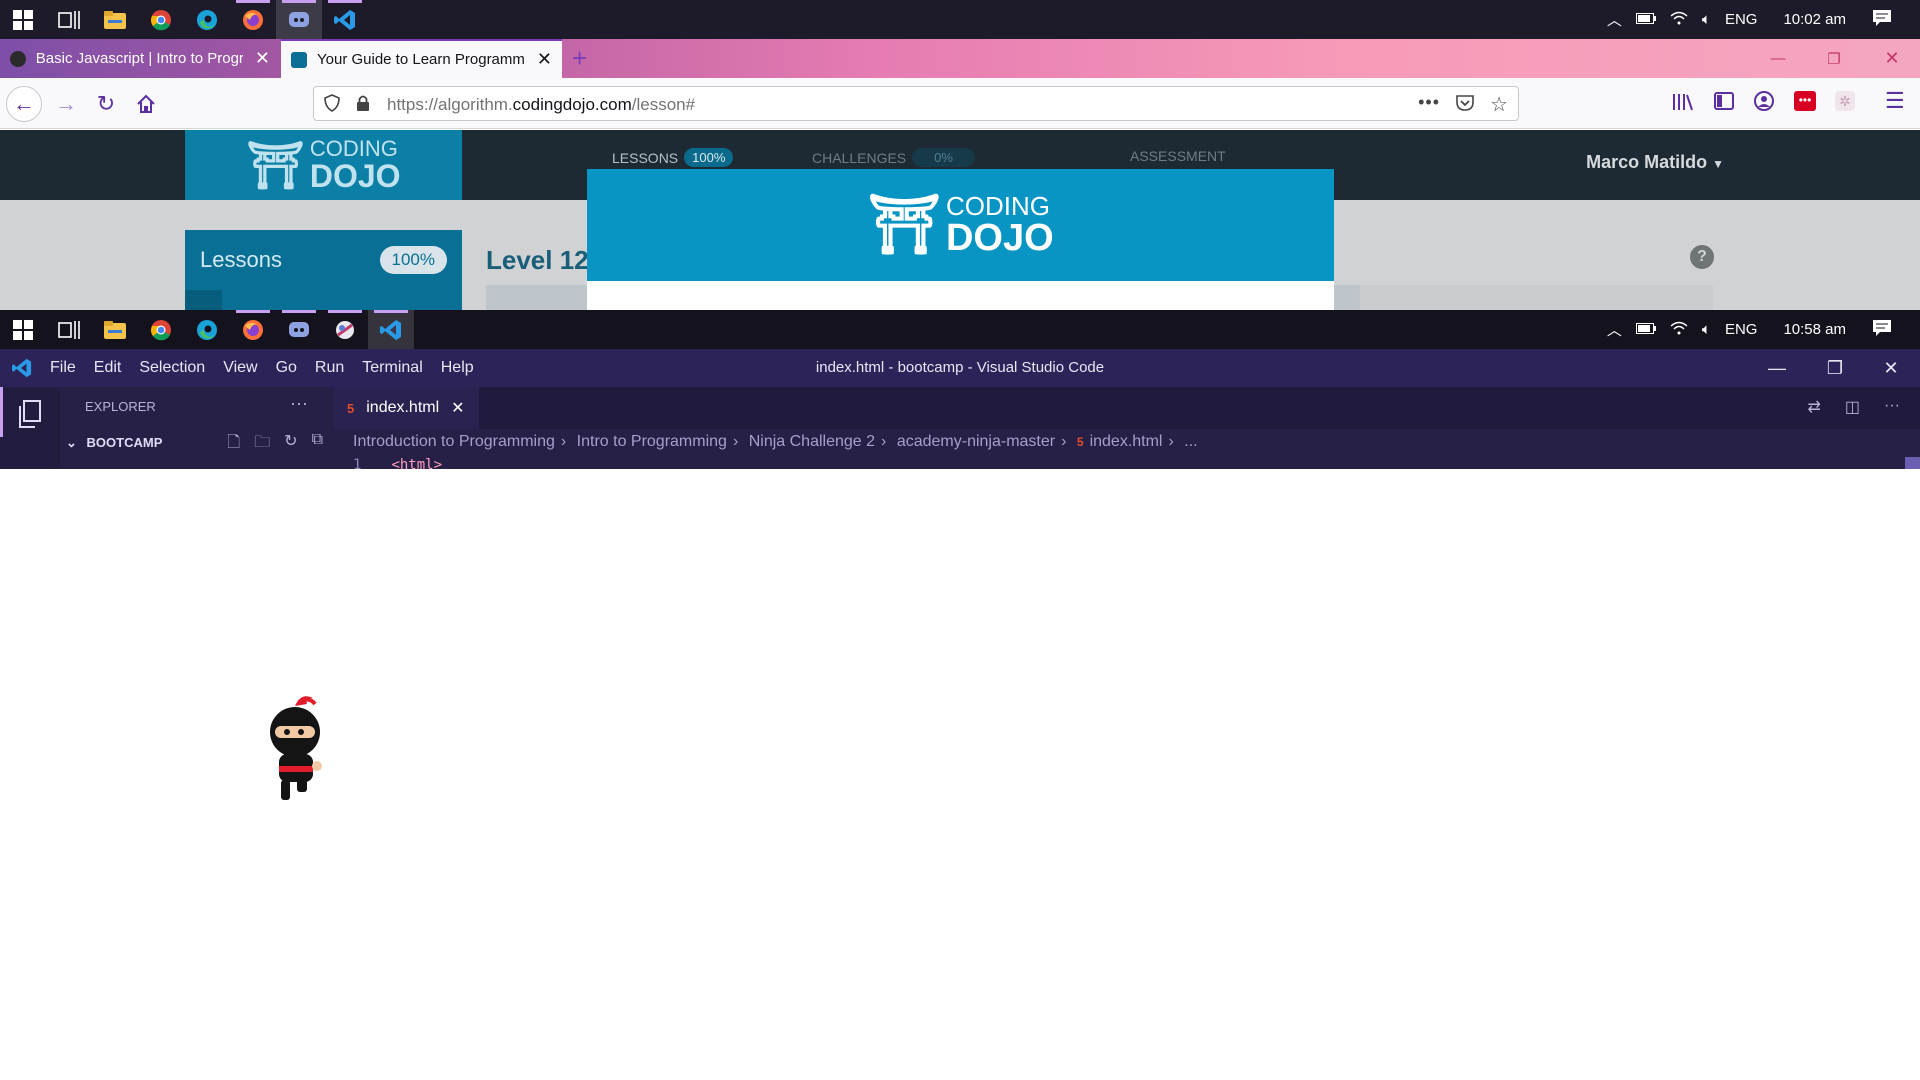 This screenshot has width=1920, height=1080. Describe the element at coordinates (457, 368) in the screenshot. I see `menu-help: Help` at that location.